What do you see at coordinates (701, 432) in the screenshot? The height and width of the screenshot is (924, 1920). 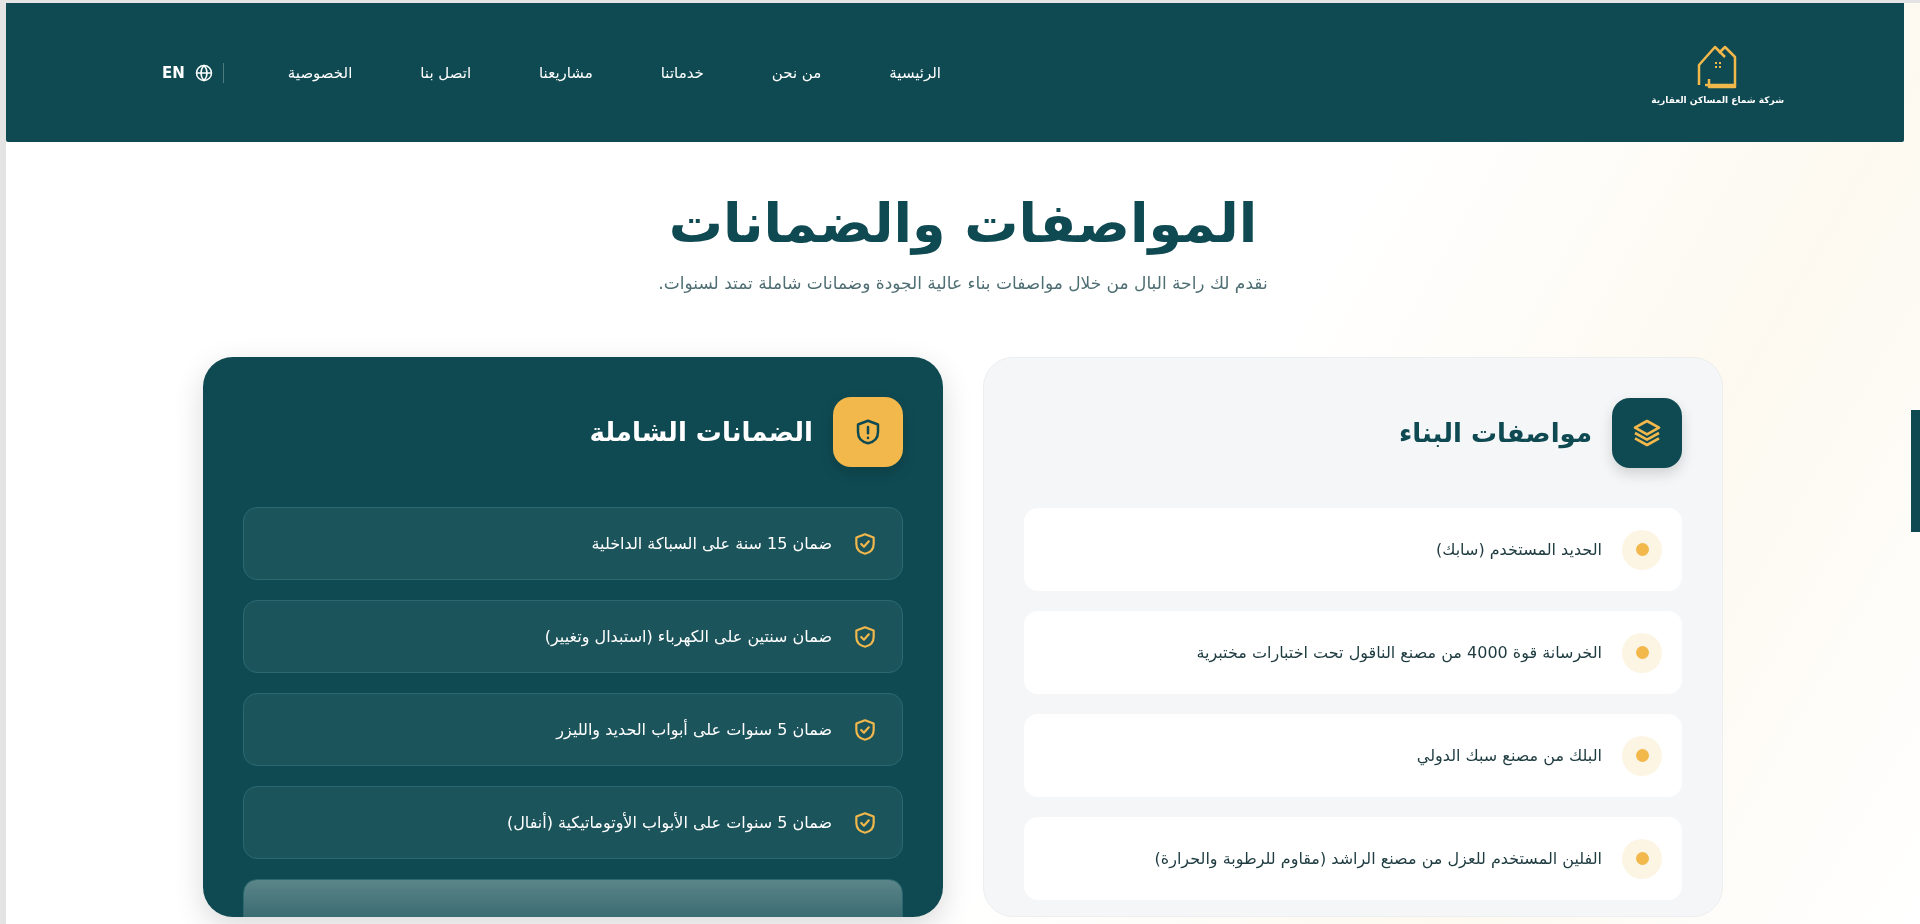 I see `card-title: الضمانات الشاملة` at bounding box center [701, 432].